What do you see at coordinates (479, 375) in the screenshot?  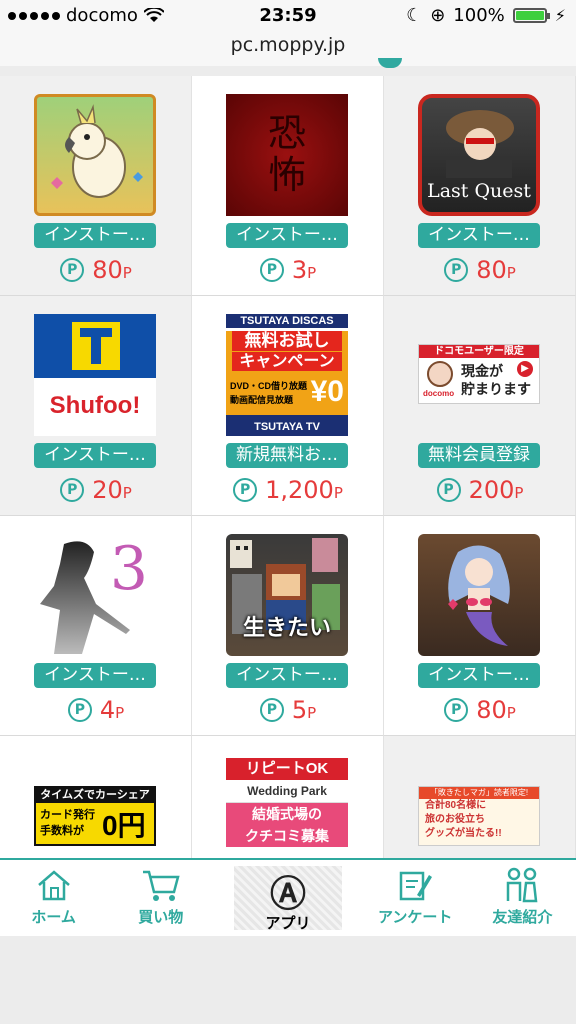 I see `app-thumbnail: ドコモユーザー限定 現金が ▶ 貯まります docomo` at bounding box center [479, 375].